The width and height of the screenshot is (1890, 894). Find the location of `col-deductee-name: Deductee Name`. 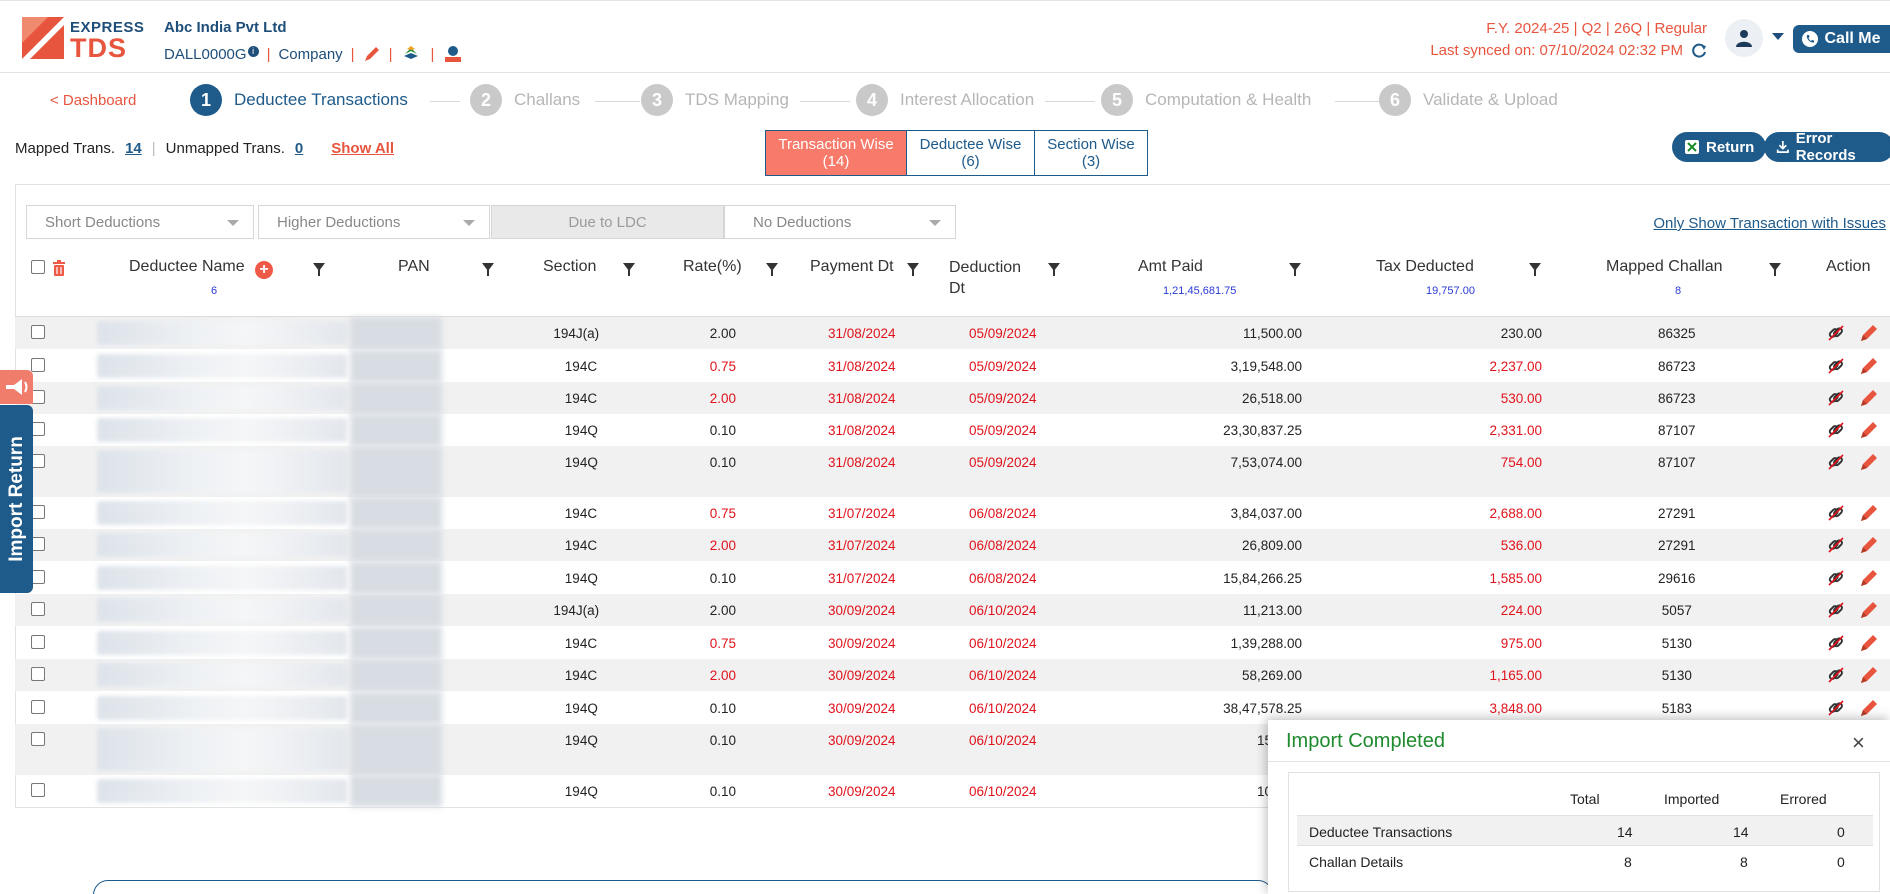

col-deductee-name: Deductee Name is located at coordinates (187, 267).